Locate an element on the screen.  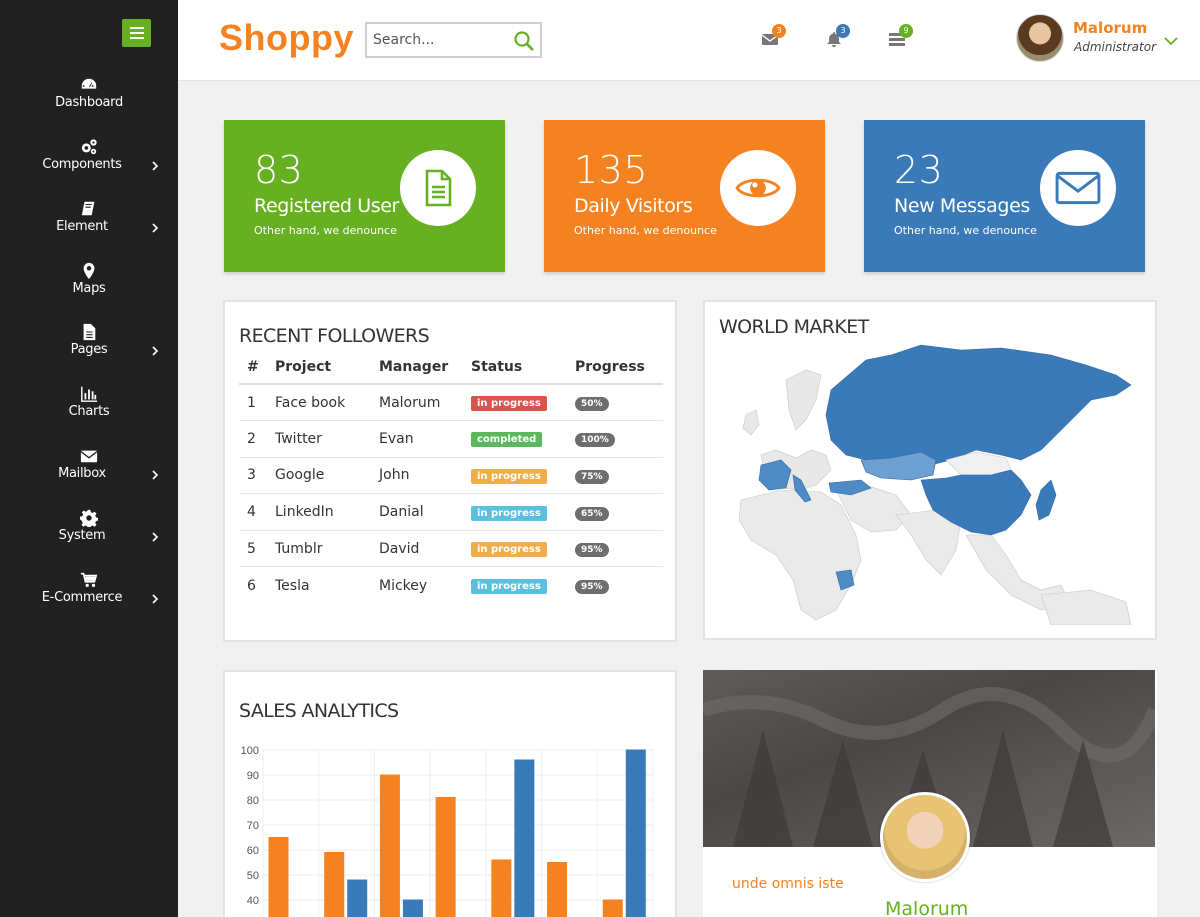
sidebar-item-maps: Maps is located at coordinates (89, 286).